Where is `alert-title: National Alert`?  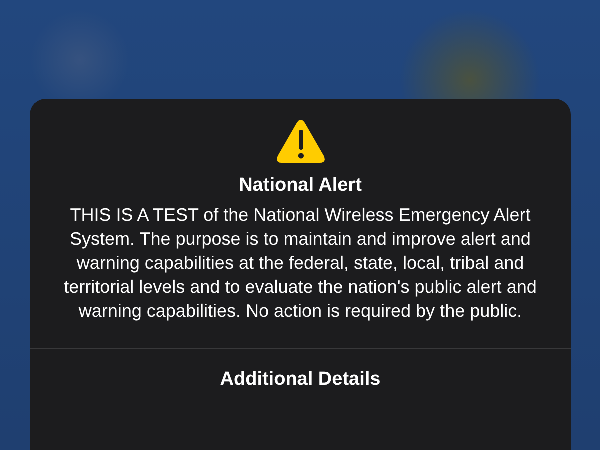
alert-title: National Alert is located at coordinates (300, 186).